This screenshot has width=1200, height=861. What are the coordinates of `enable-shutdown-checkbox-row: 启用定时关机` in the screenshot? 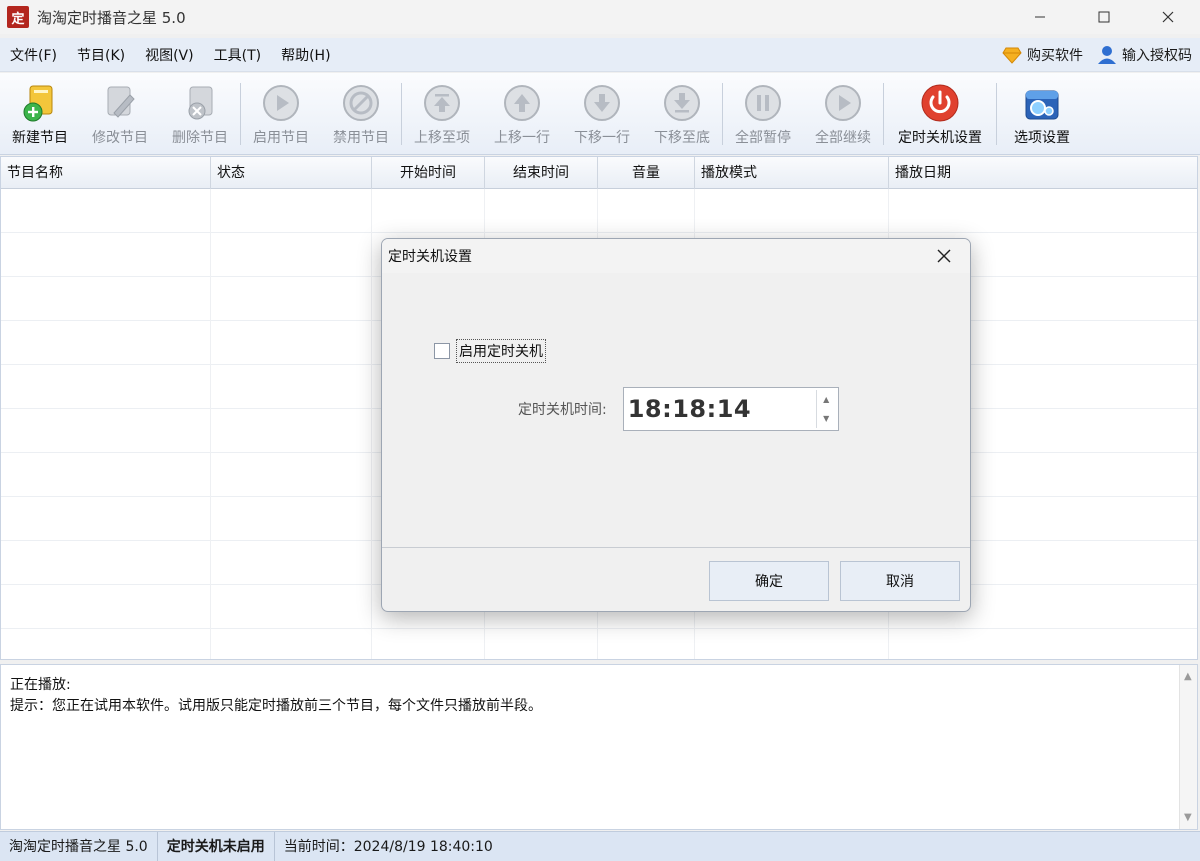 It's located at (490, 351).